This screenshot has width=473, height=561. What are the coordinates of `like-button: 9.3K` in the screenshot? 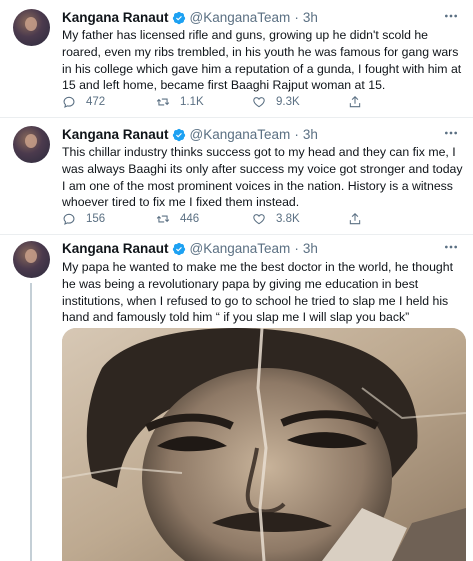 It's located at (276, 102).